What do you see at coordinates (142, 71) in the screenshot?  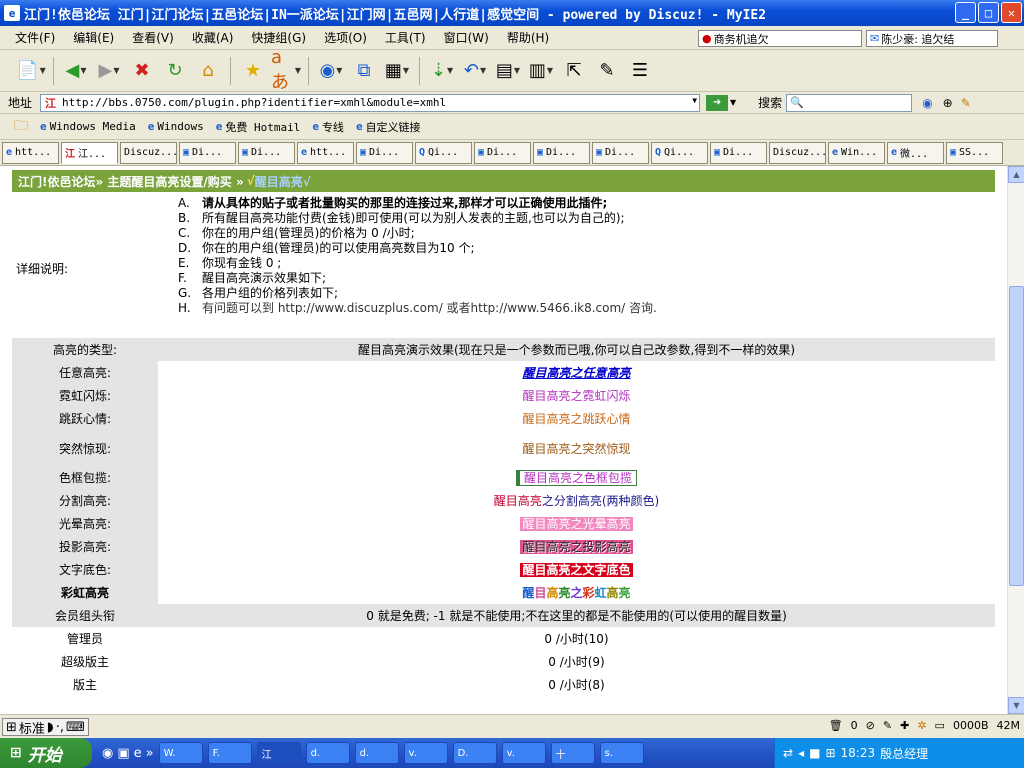 I see `stop-button: ✖` at bounding box center [142, 71].